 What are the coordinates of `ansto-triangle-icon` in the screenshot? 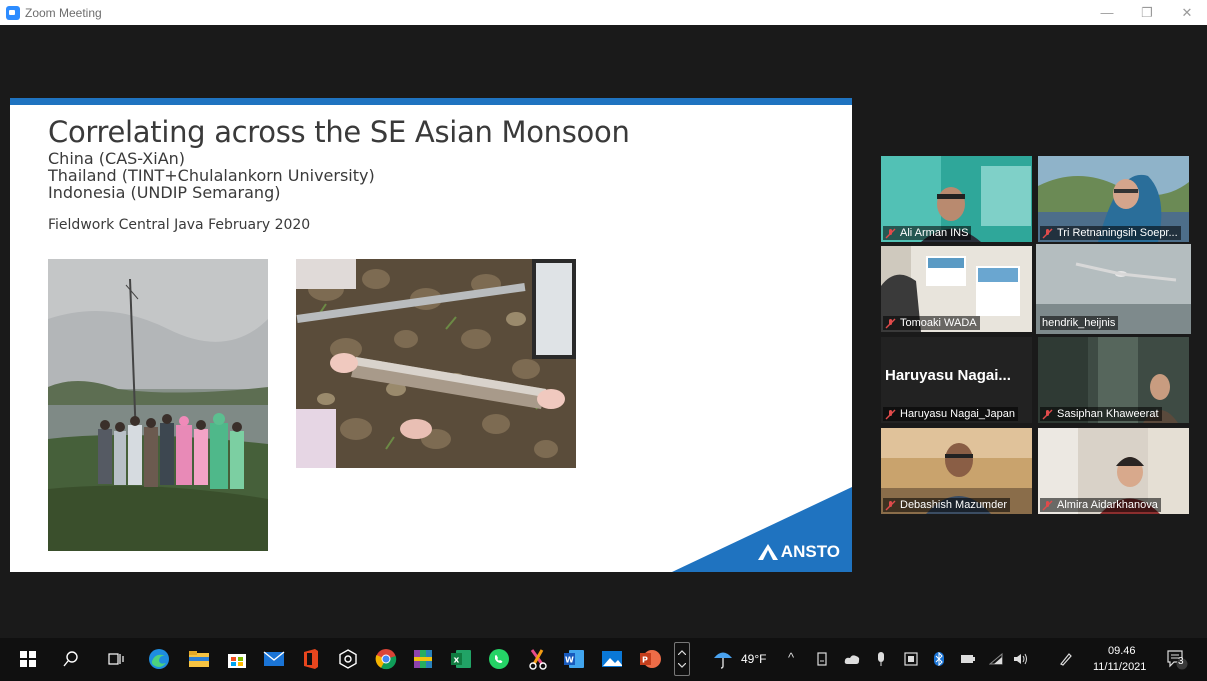 It's located at (767, 552).